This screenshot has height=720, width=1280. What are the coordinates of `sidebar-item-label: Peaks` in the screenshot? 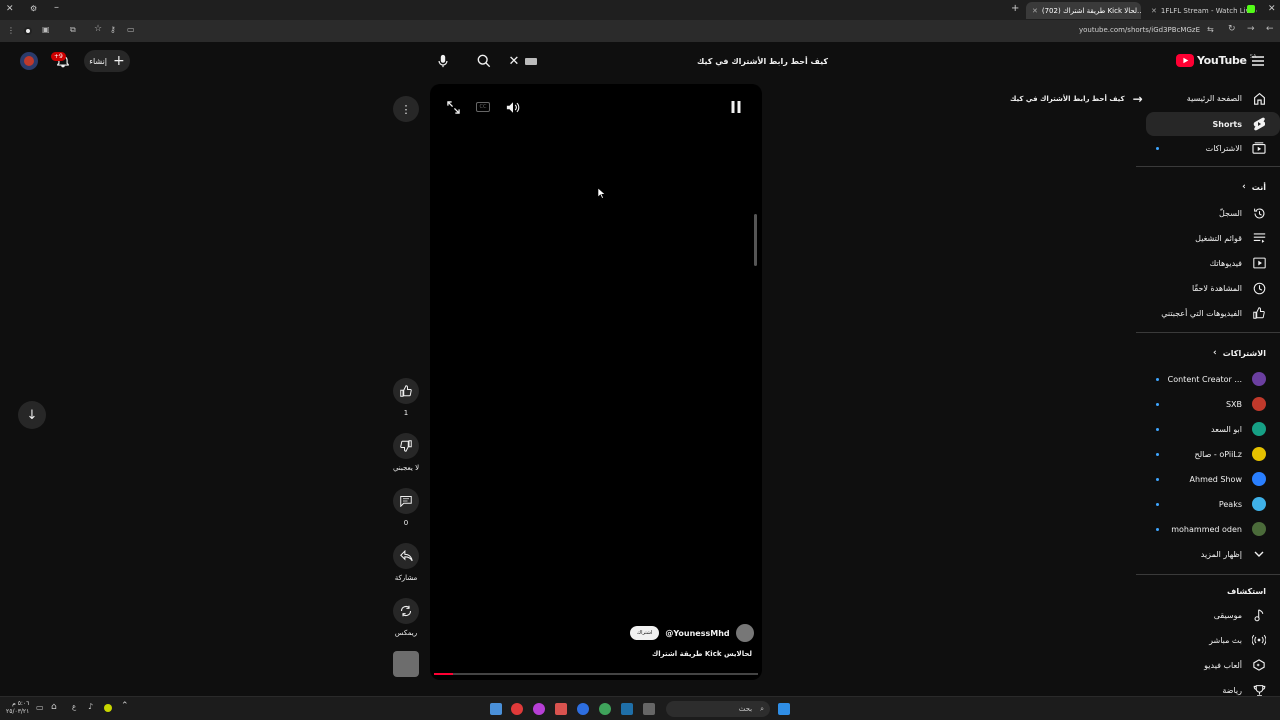 It's located at (1230, 504).